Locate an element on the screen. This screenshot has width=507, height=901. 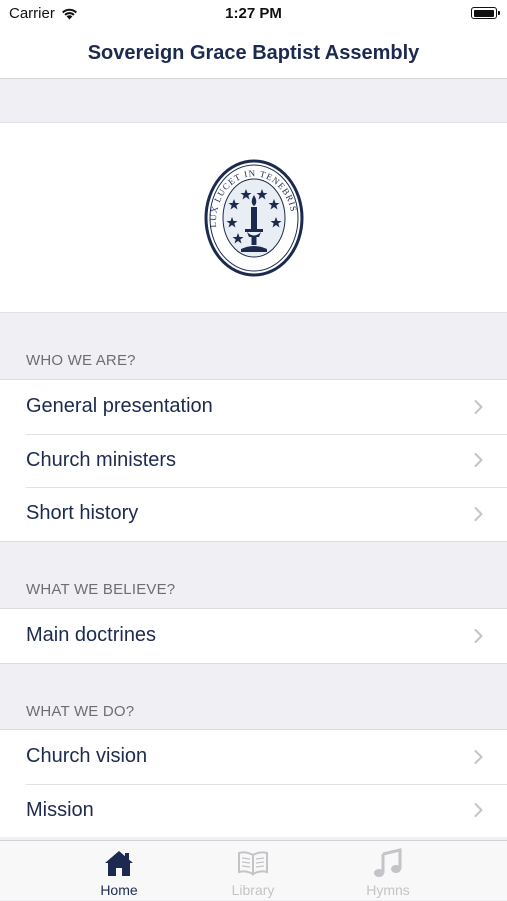
list-item-main-doctrines: Main doctrines is located at coordinates (253, 636).